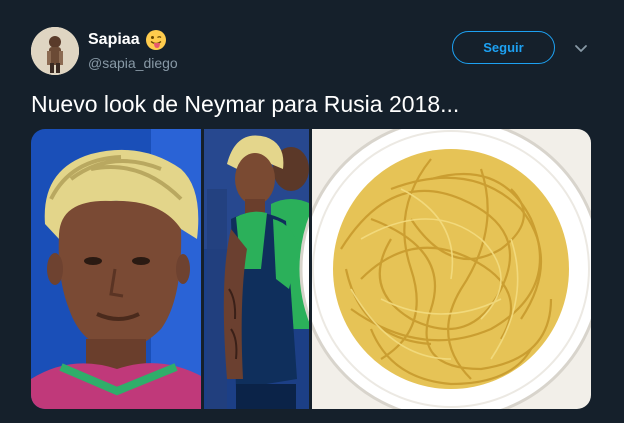  I want to click on user-handle: @sapia_diego, so click(133, 63).